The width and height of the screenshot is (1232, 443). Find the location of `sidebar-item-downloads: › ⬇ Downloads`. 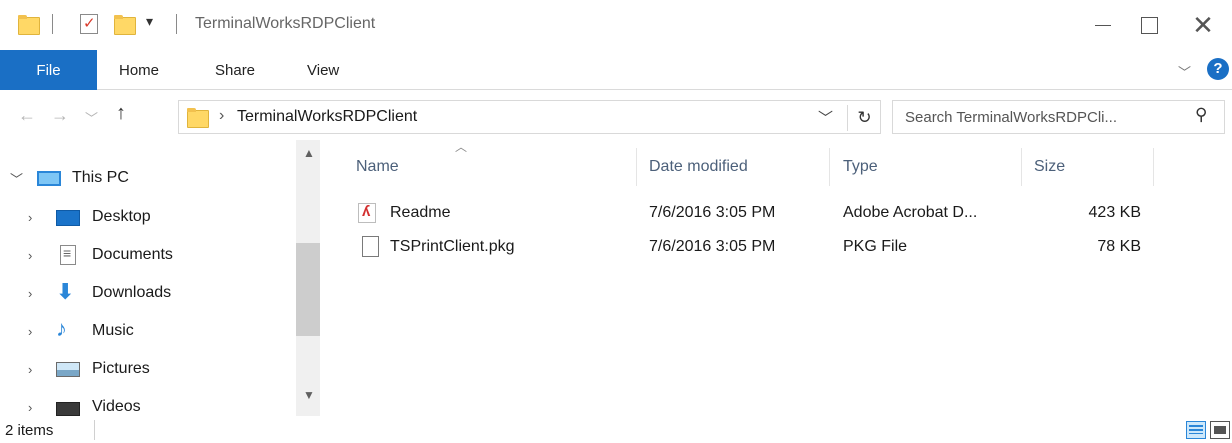

sidebar-item-downloads: › ⬇ Downloads is located at coordinates (148, 293).